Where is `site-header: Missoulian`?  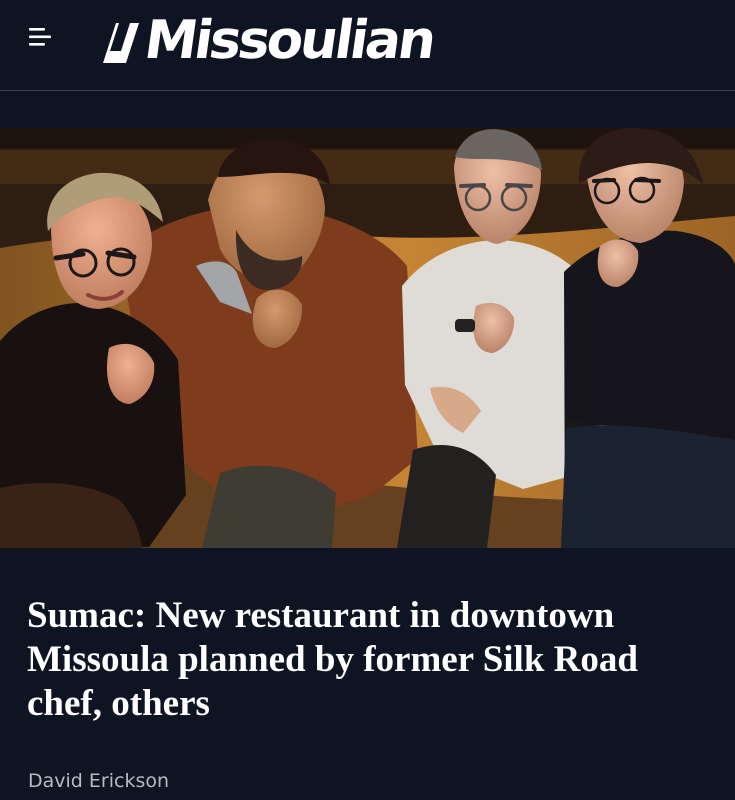
site-header: Missoulian is located at coordinates (367, 46).